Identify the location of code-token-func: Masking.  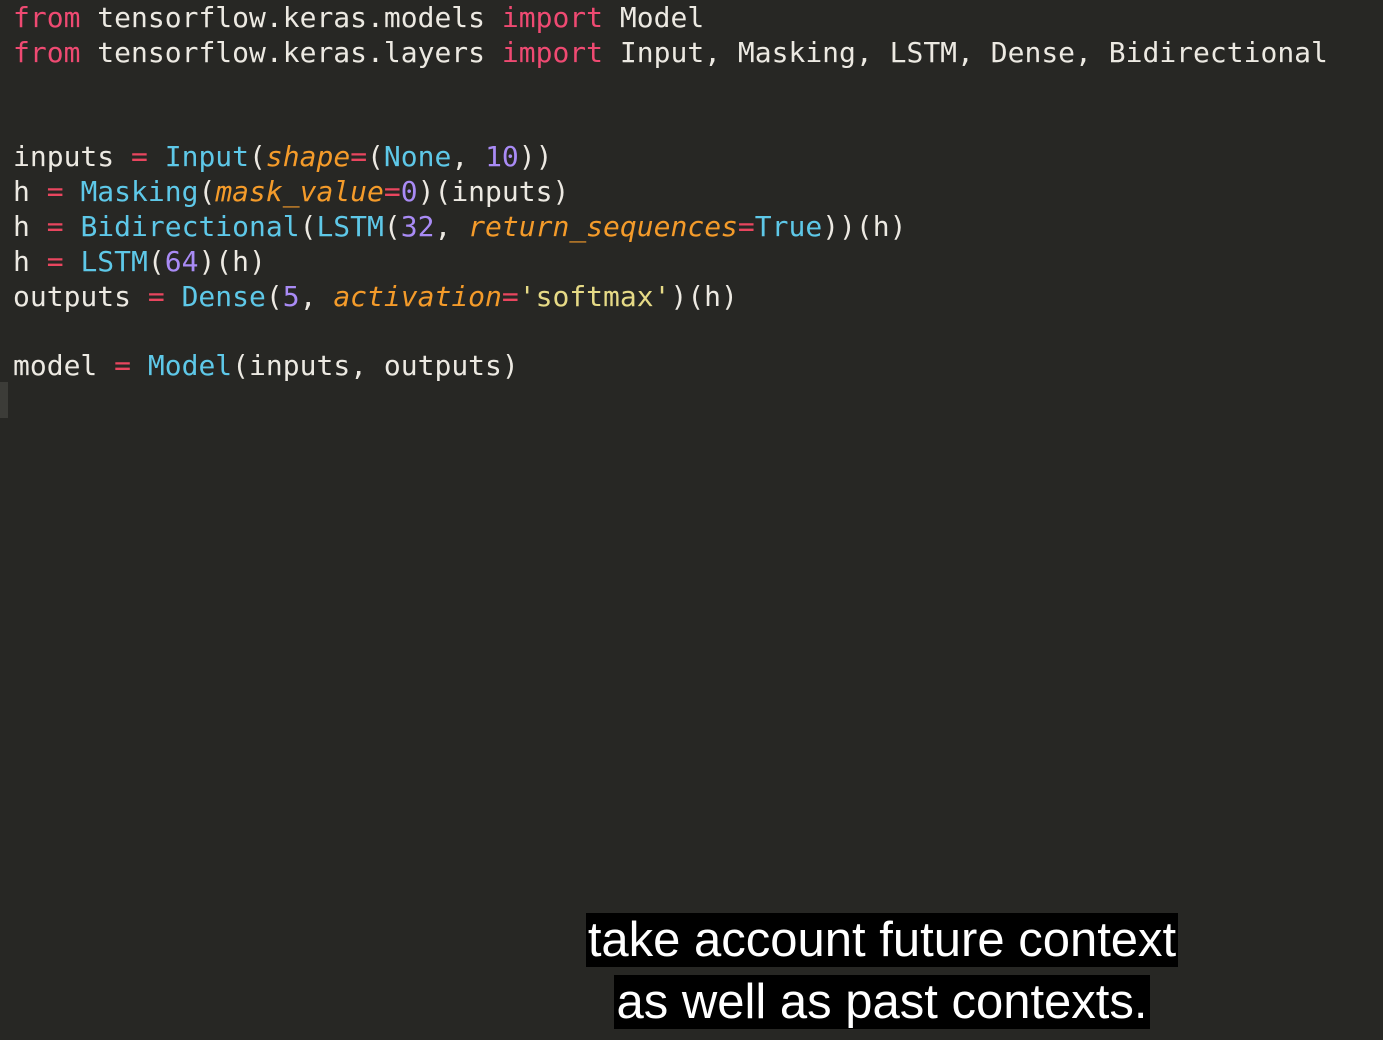
(139, 191).